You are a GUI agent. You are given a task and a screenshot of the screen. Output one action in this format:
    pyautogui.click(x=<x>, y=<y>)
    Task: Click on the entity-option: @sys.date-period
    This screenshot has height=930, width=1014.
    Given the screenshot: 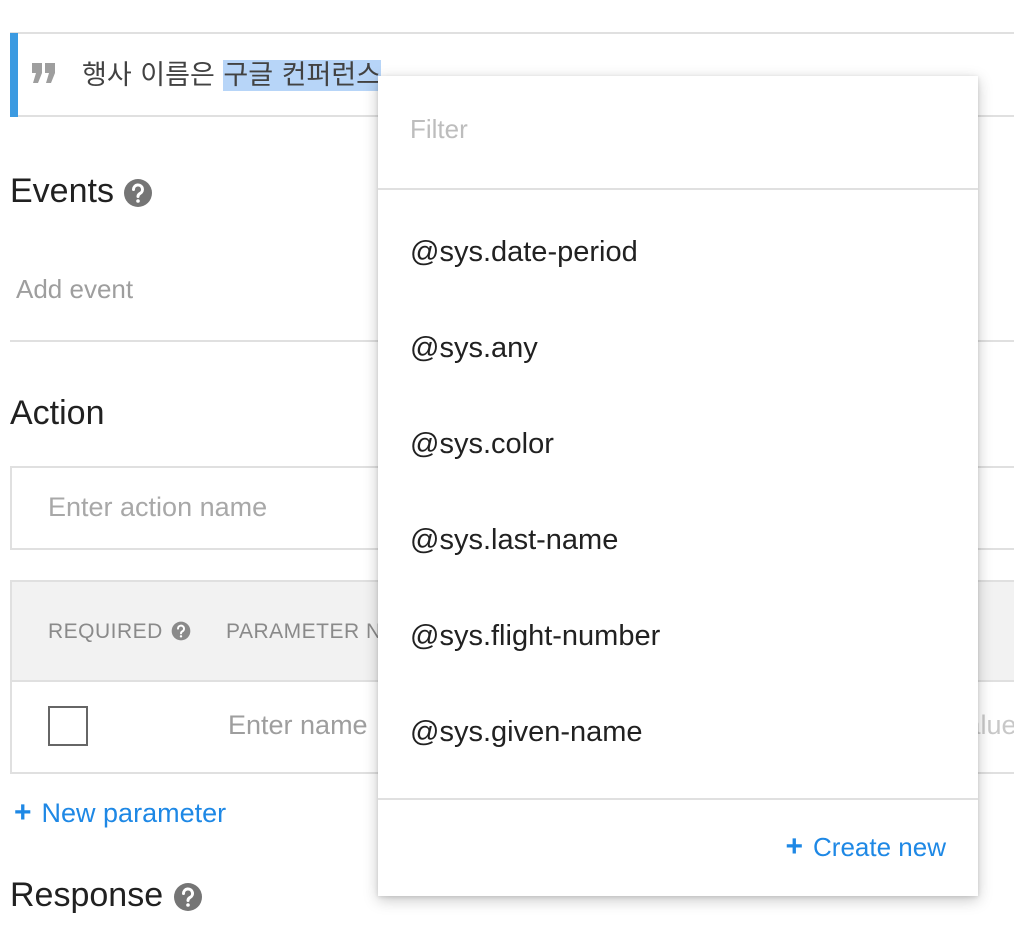 What is the action you would take?
    pyautogui.click(x=524, y=252)
    